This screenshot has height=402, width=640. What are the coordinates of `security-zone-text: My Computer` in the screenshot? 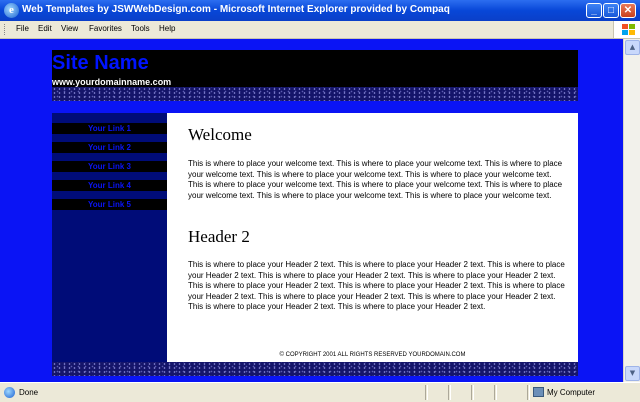 It's located at (571, 392).